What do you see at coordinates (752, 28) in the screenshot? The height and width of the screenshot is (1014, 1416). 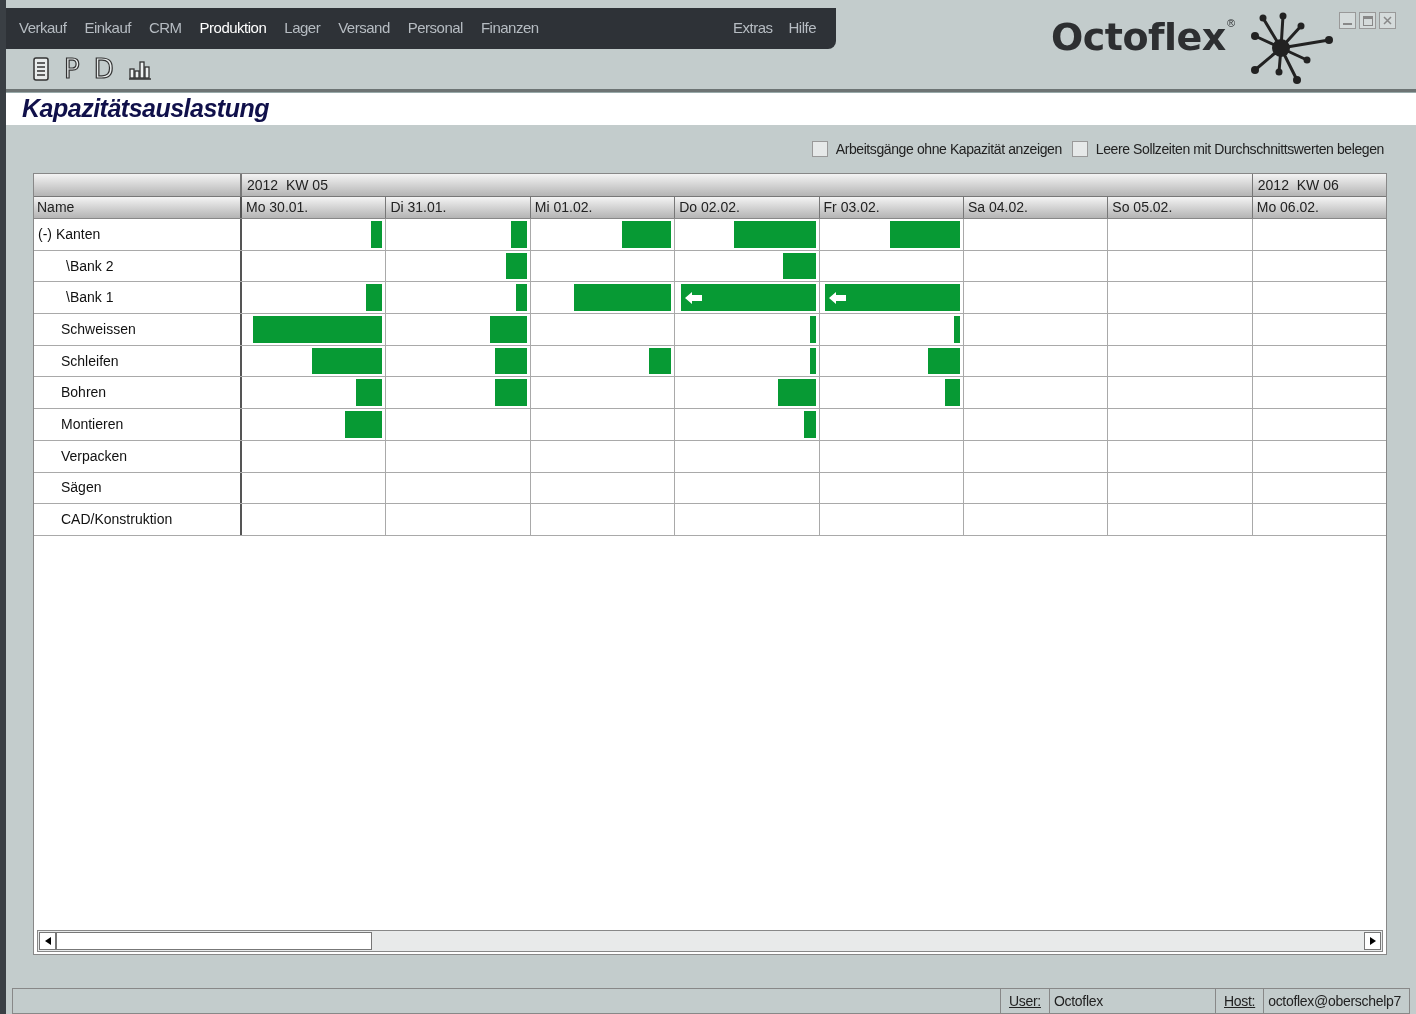 I see `menu-item: Extras` at bounding box center [752, 28].